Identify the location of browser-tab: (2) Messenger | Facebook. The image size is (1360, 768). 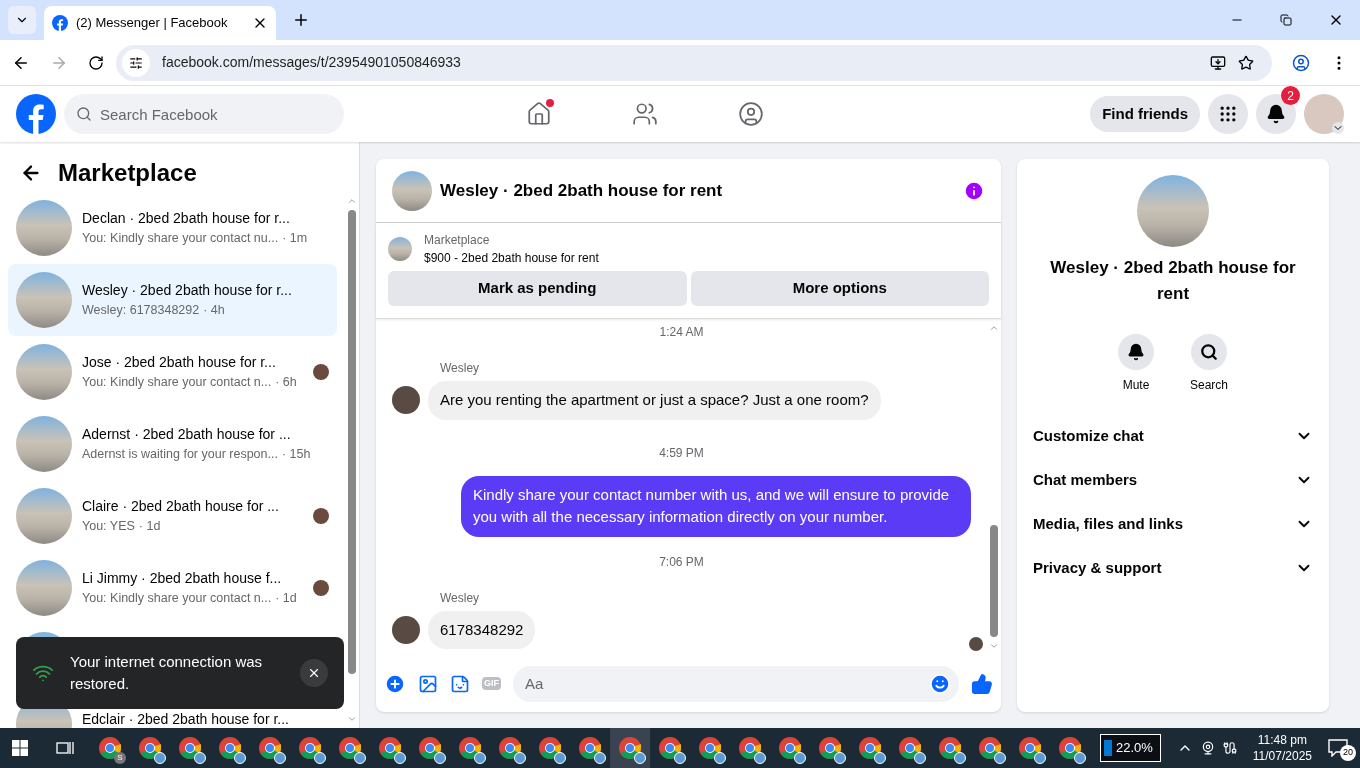
(160, 23).